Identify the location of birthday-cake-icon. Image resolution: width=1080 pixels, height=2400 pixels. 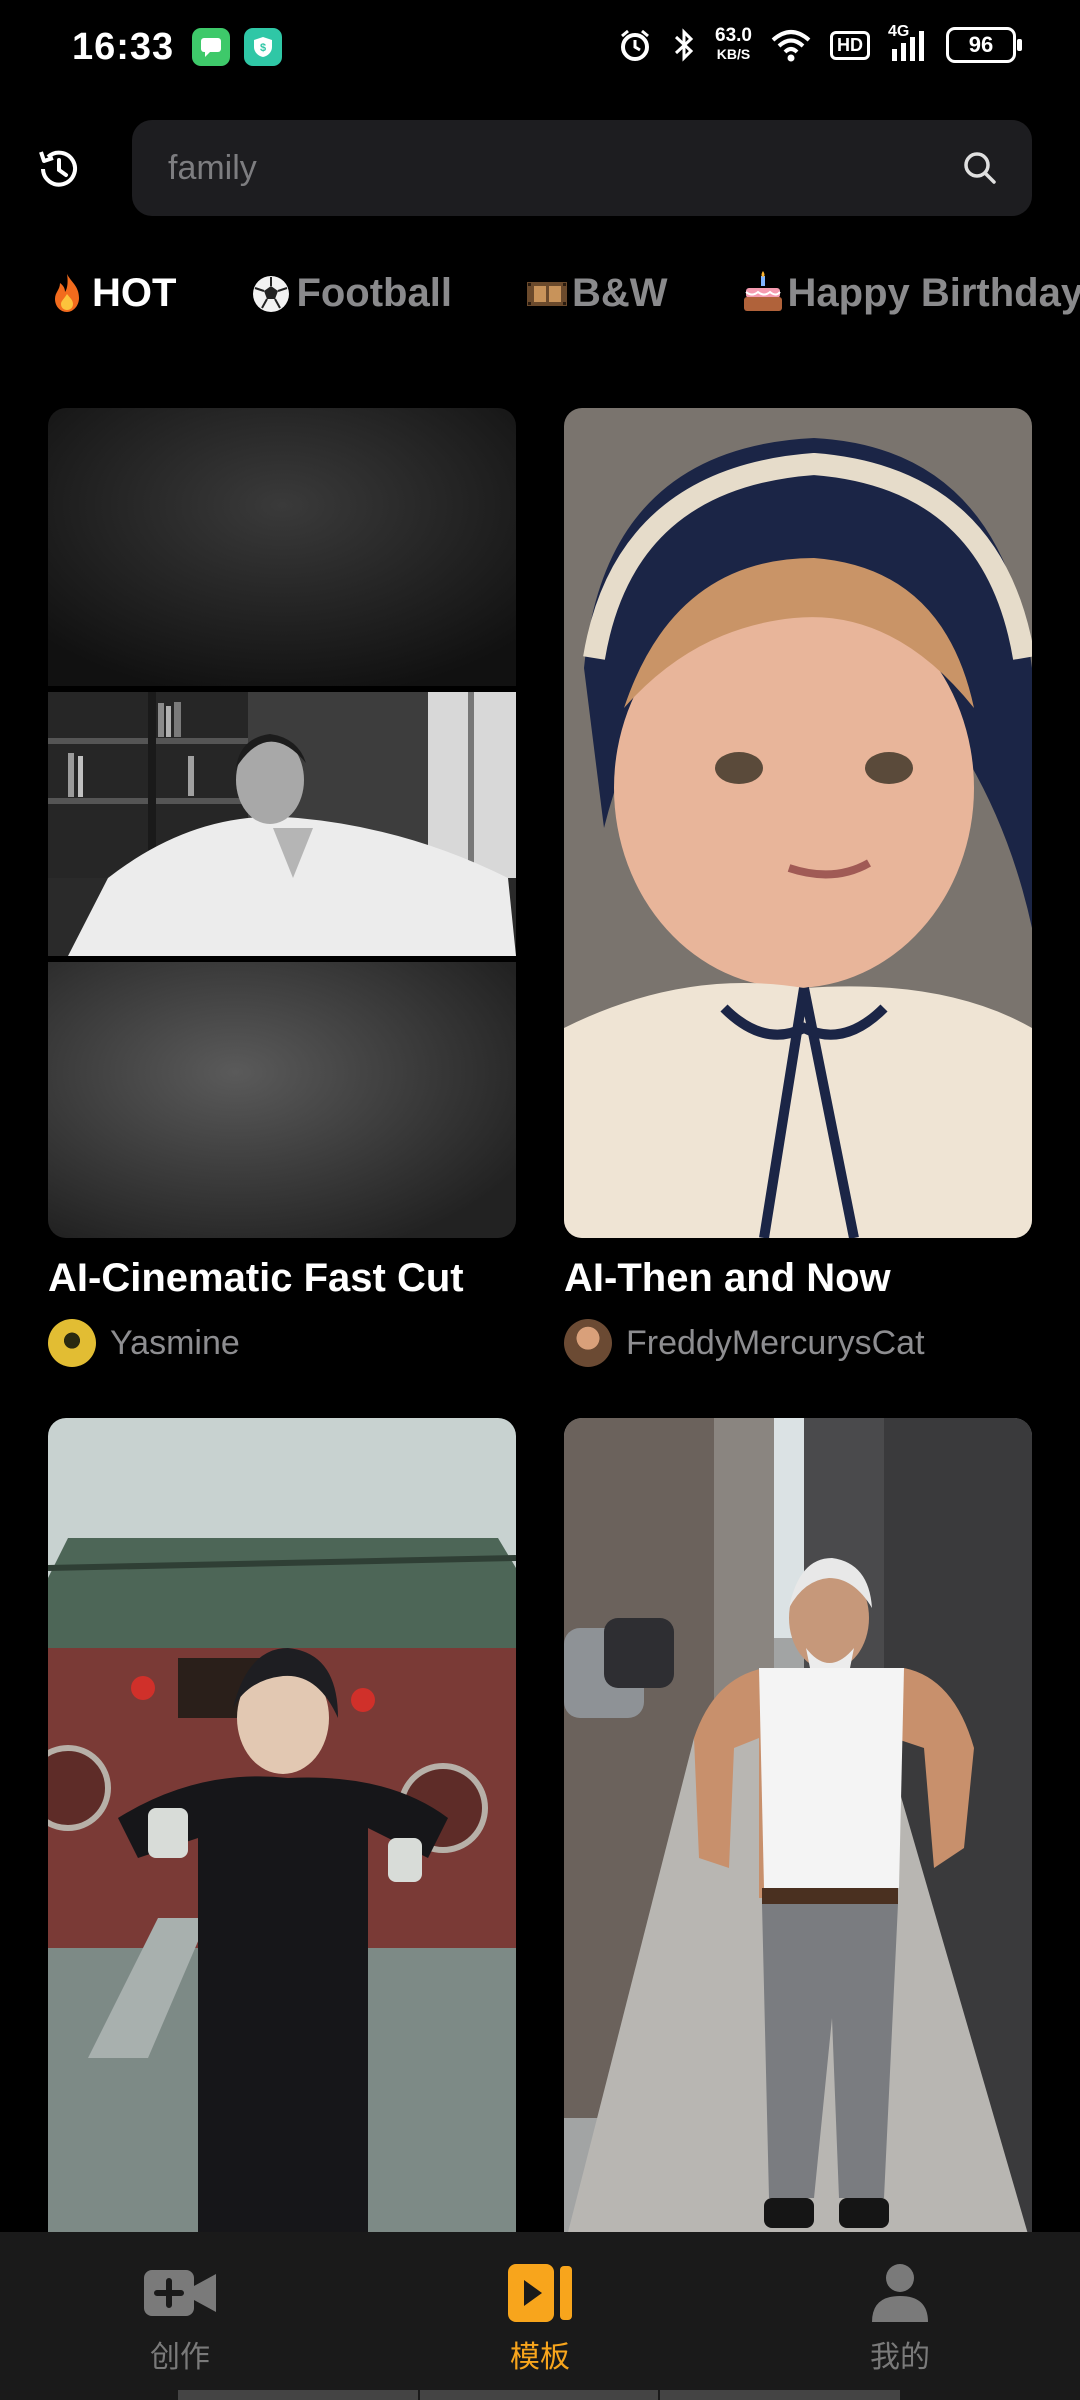
(763, 293).